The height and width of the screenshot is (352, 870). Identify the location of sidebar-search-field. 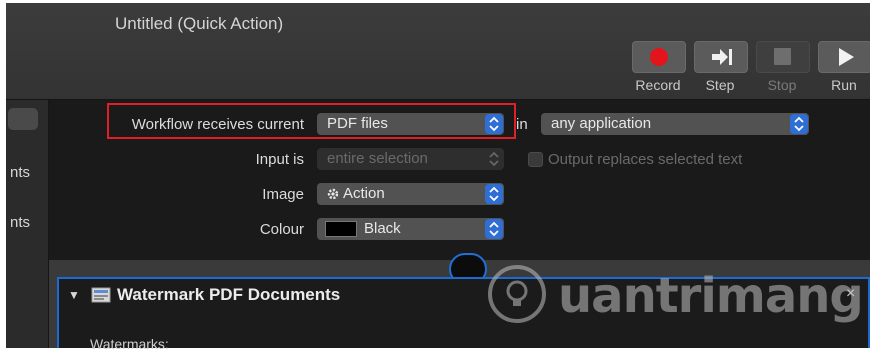
(23, 119).